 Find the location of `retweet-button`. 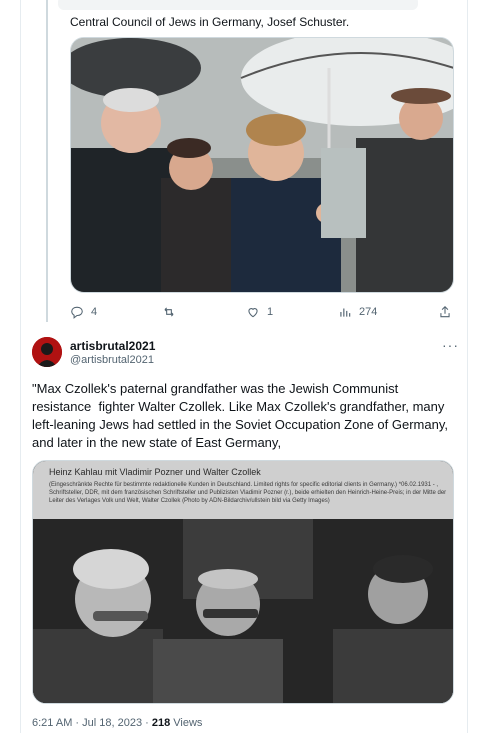

retweet-button is located at coordinates (172, 312).